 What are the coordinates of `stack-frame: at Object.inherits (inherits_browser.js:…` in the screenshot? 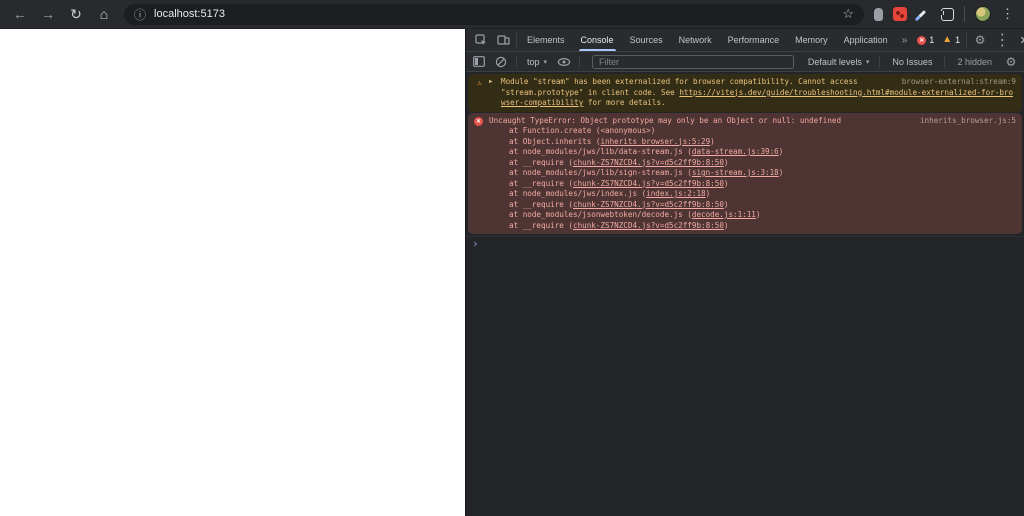 It's located at (612, 141).